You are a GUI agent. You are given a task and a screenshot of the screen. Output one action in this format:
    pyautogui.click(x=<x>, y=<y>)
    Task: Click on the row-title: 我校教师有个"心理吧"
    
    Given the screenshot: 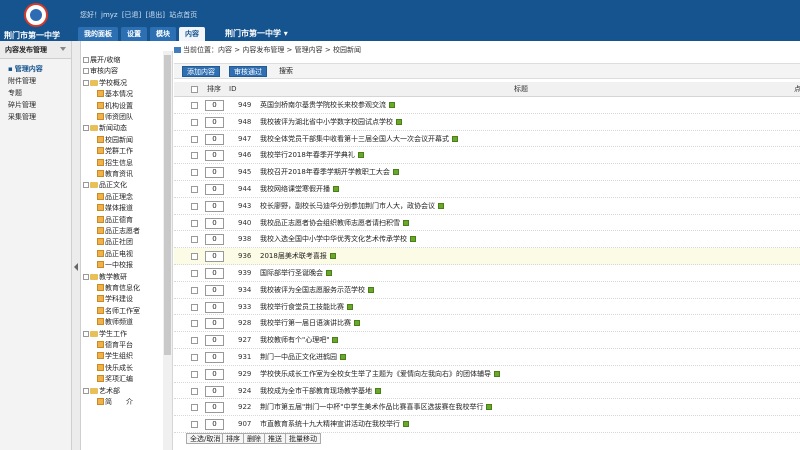 What is the action you would take?
    pyautogui.click(x=299, y=340)
    